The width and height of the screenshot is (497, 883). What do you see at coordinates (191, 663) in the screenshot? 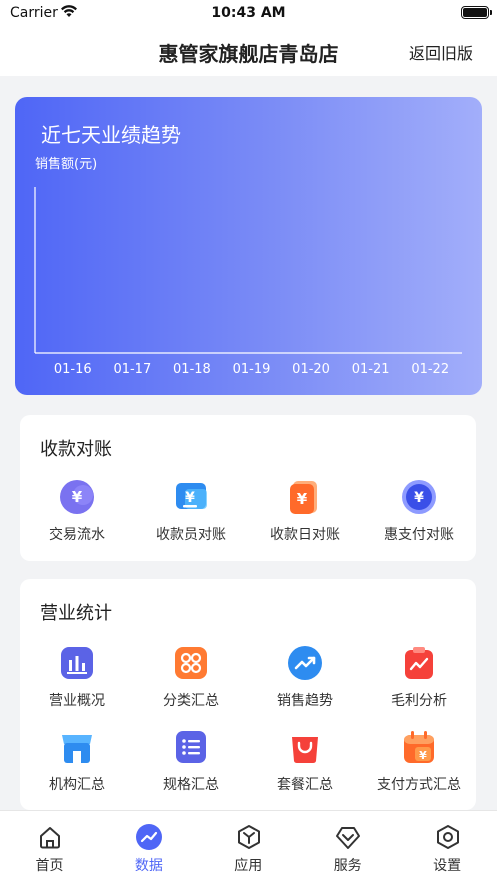
I see `category-summary-icon` at bounding box center [191, 663].